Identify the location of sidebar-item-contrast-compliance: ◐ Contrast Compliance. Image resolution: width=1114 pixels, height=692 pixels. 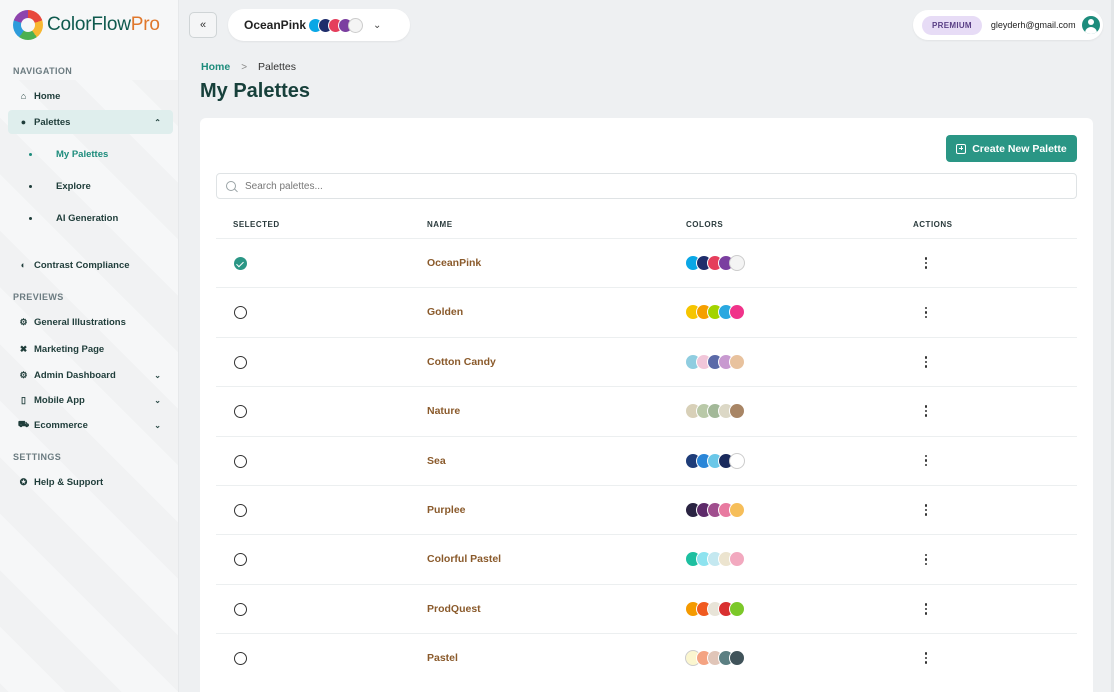
(90, 265).